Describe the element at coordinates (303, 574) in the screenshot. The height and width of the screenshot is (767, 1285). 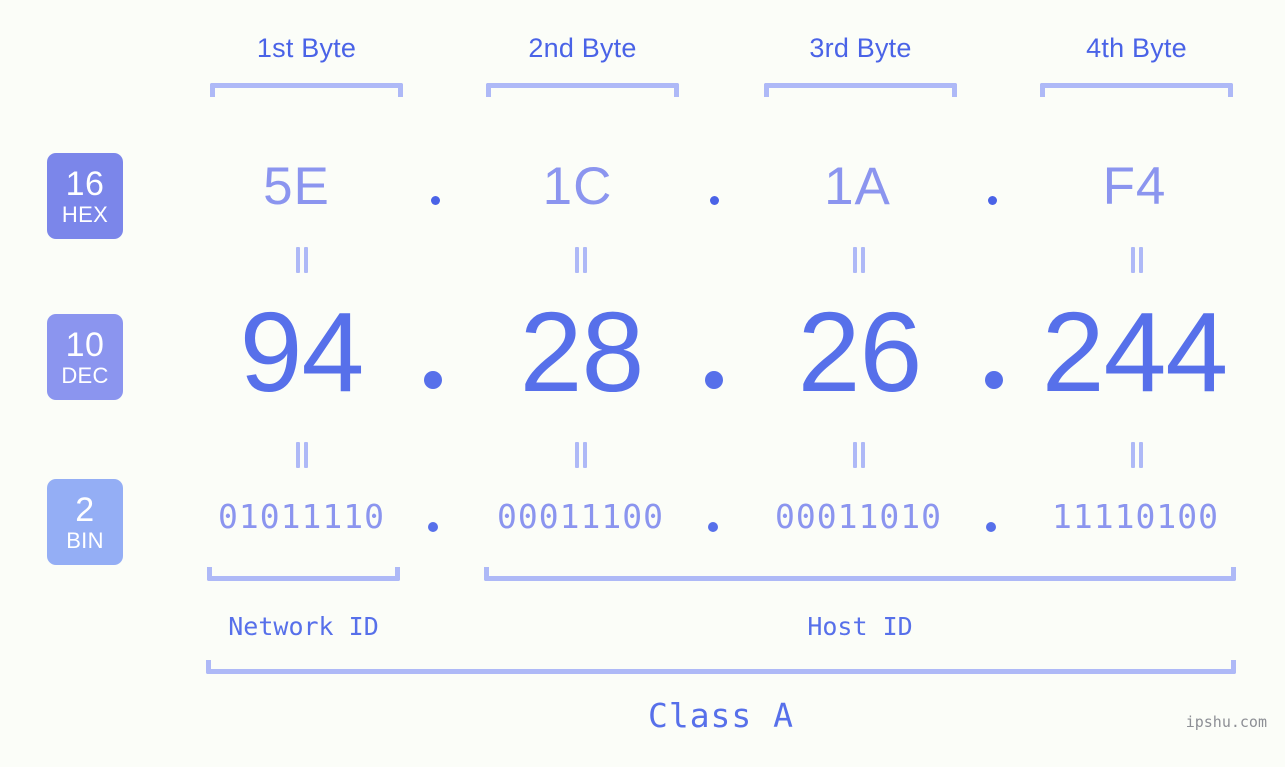
I see `network-id-bracket` at that location.